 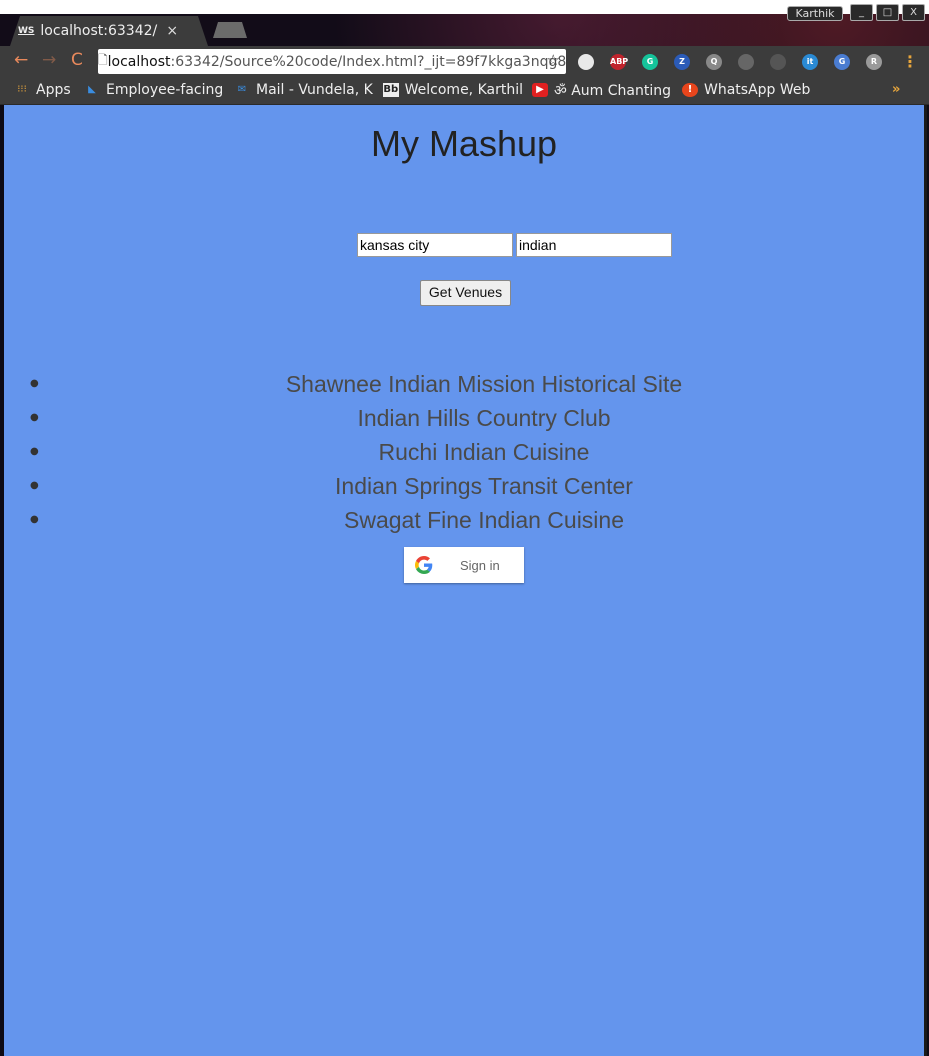 I want to click on google-logo-icon, so click(x=424, y=565).